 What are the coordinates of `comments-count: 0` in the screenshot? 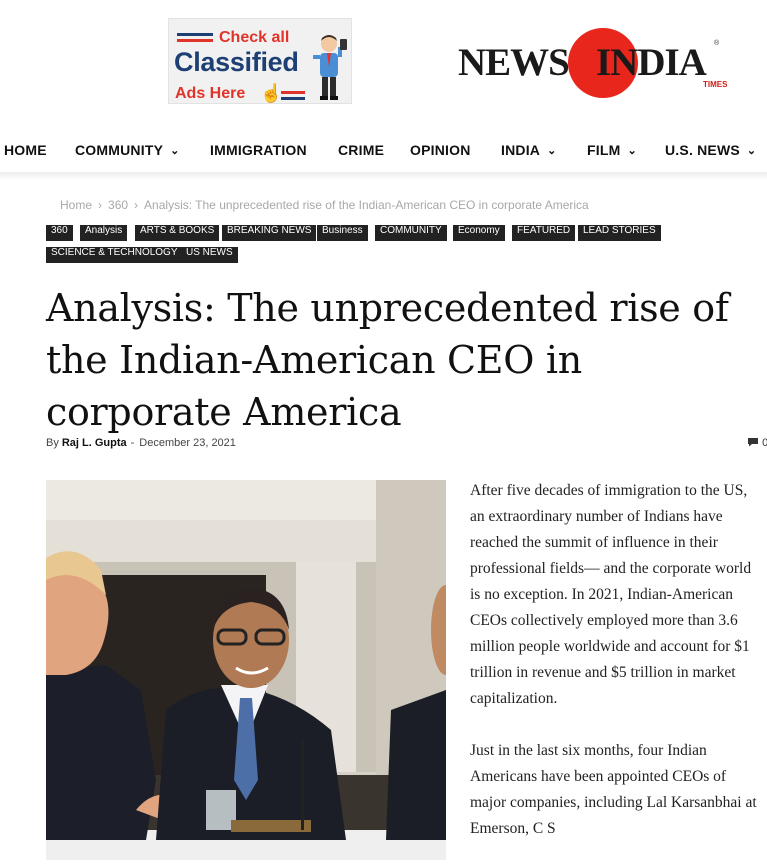 It's located at (757, 443).